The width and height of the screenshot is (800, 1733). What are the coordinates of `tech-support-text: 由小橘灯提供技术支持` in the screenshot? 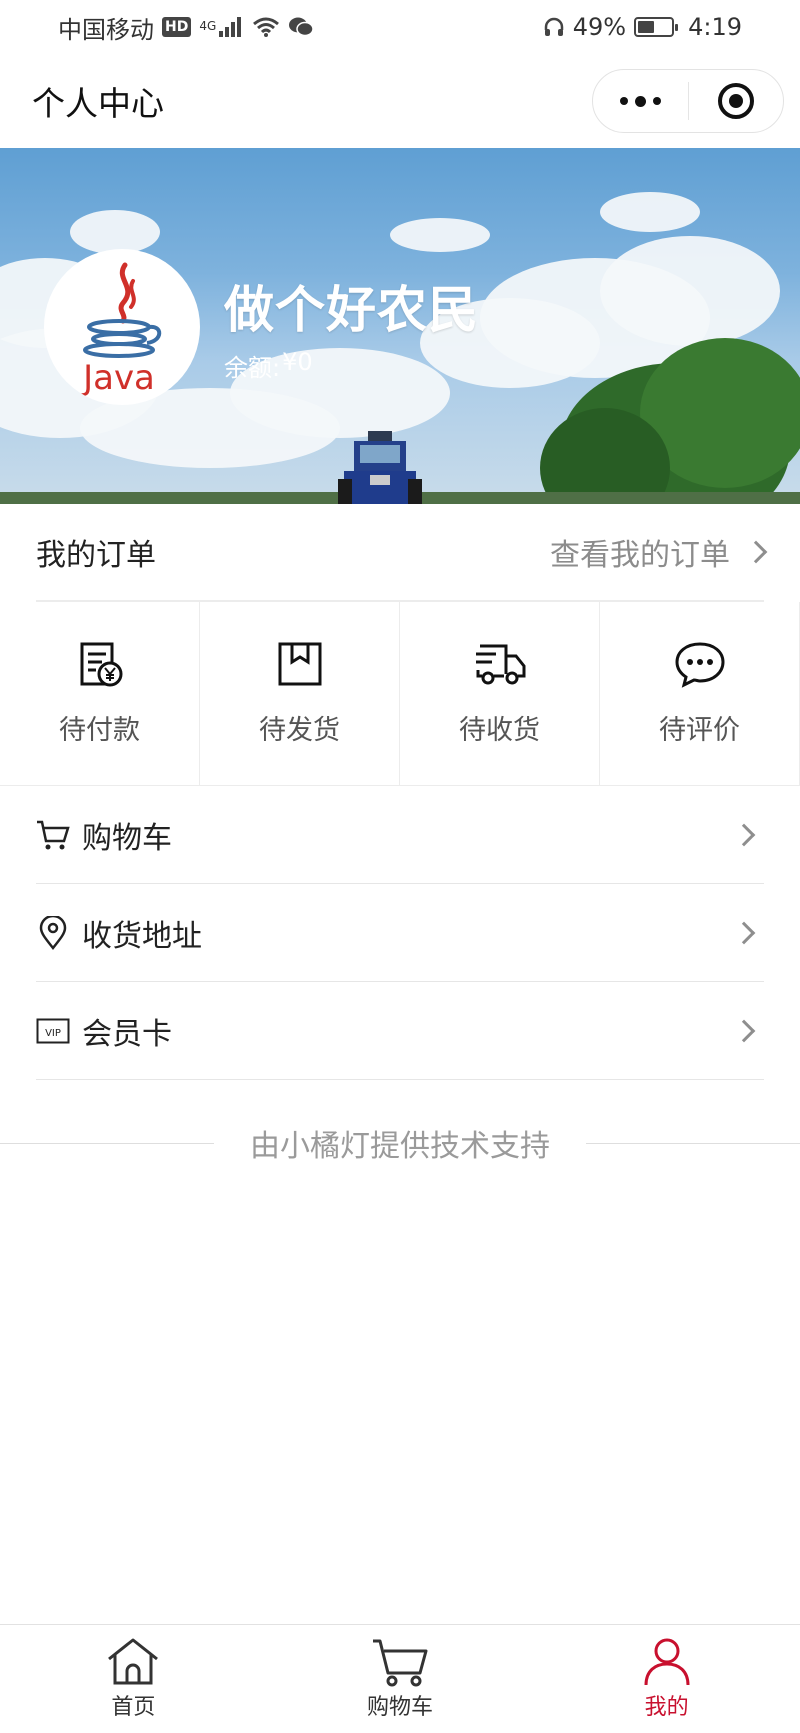 It's located at (400, 1146).